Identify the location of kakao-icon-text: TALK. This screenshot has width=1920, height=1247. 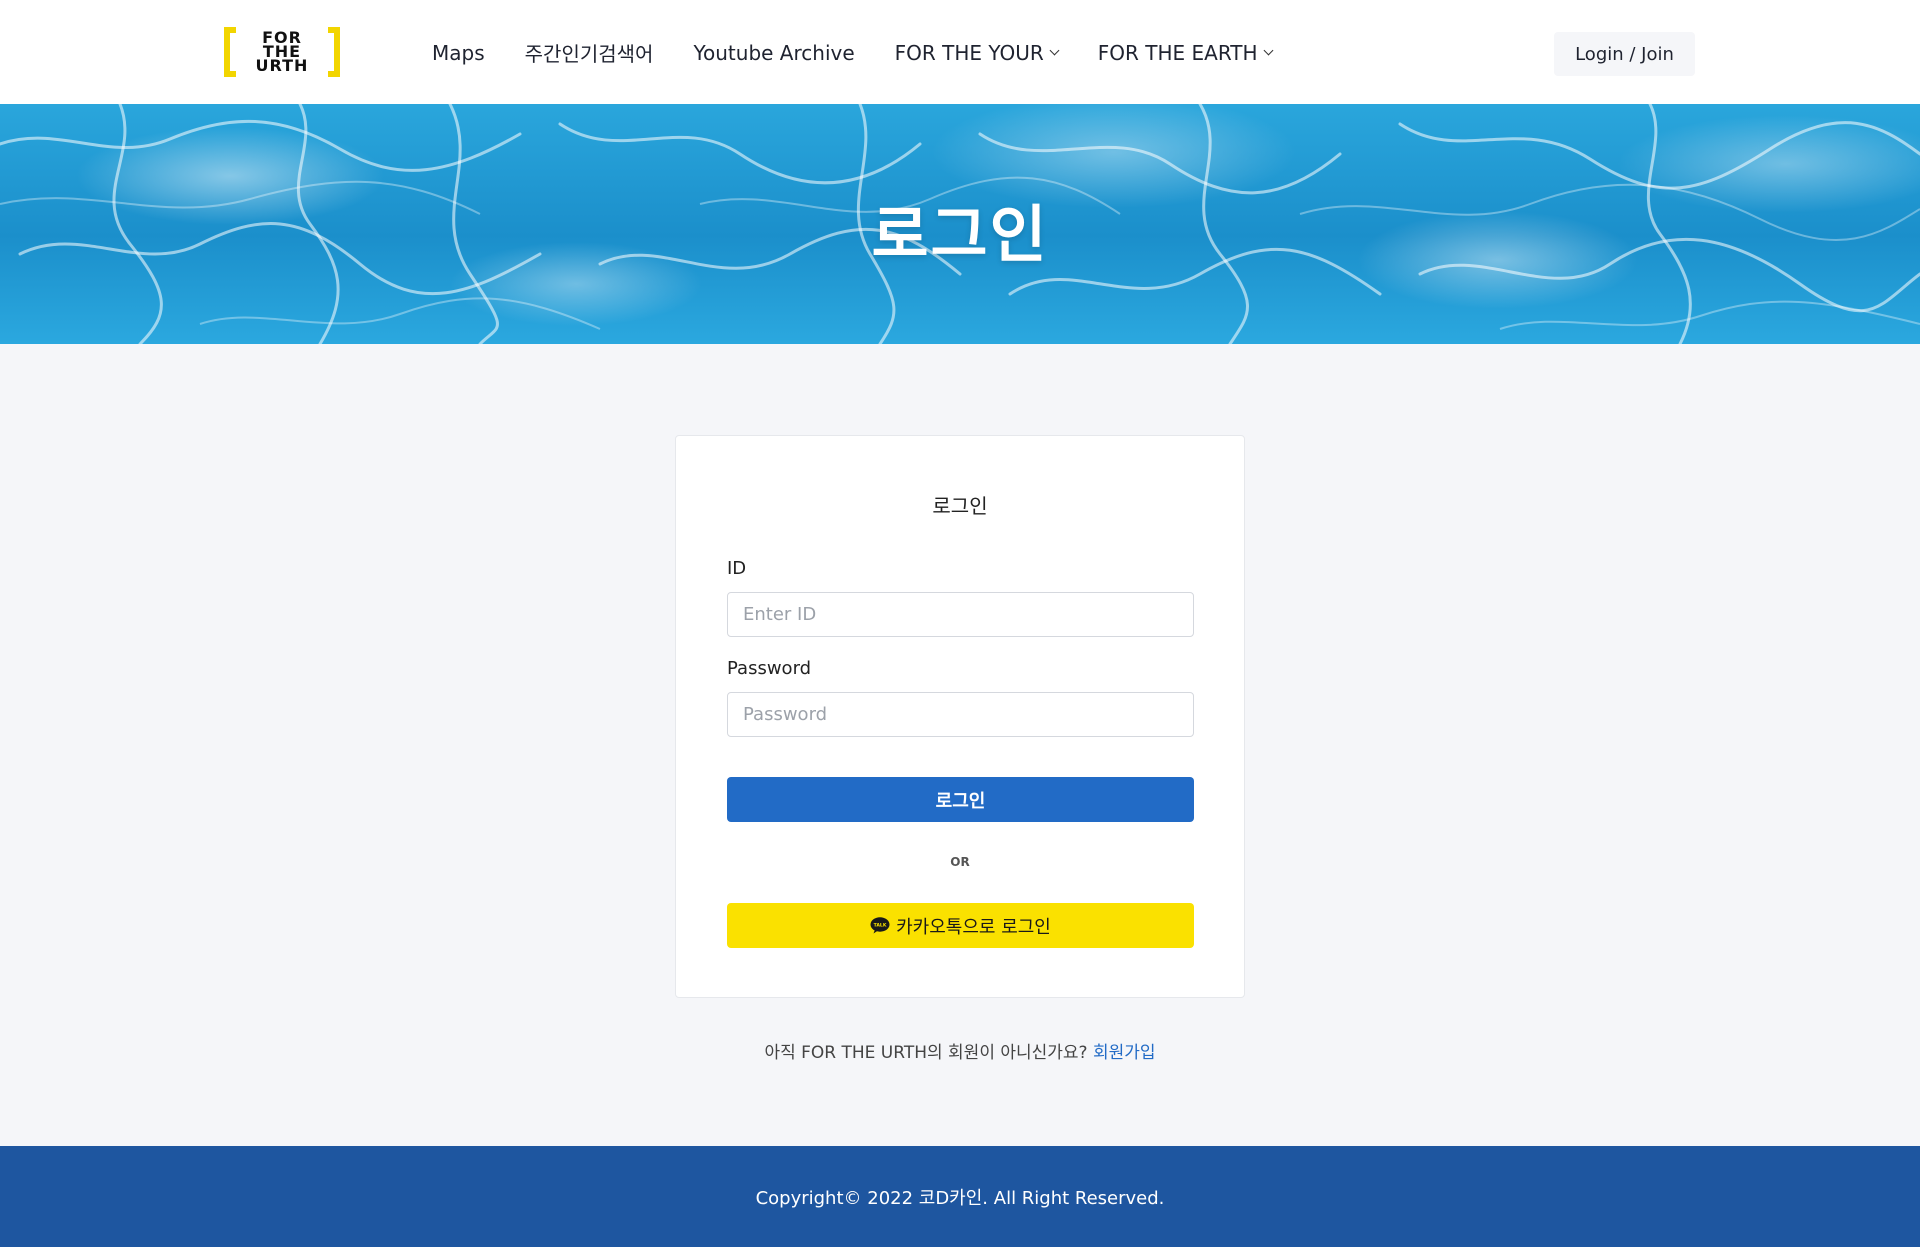
(880, 925).